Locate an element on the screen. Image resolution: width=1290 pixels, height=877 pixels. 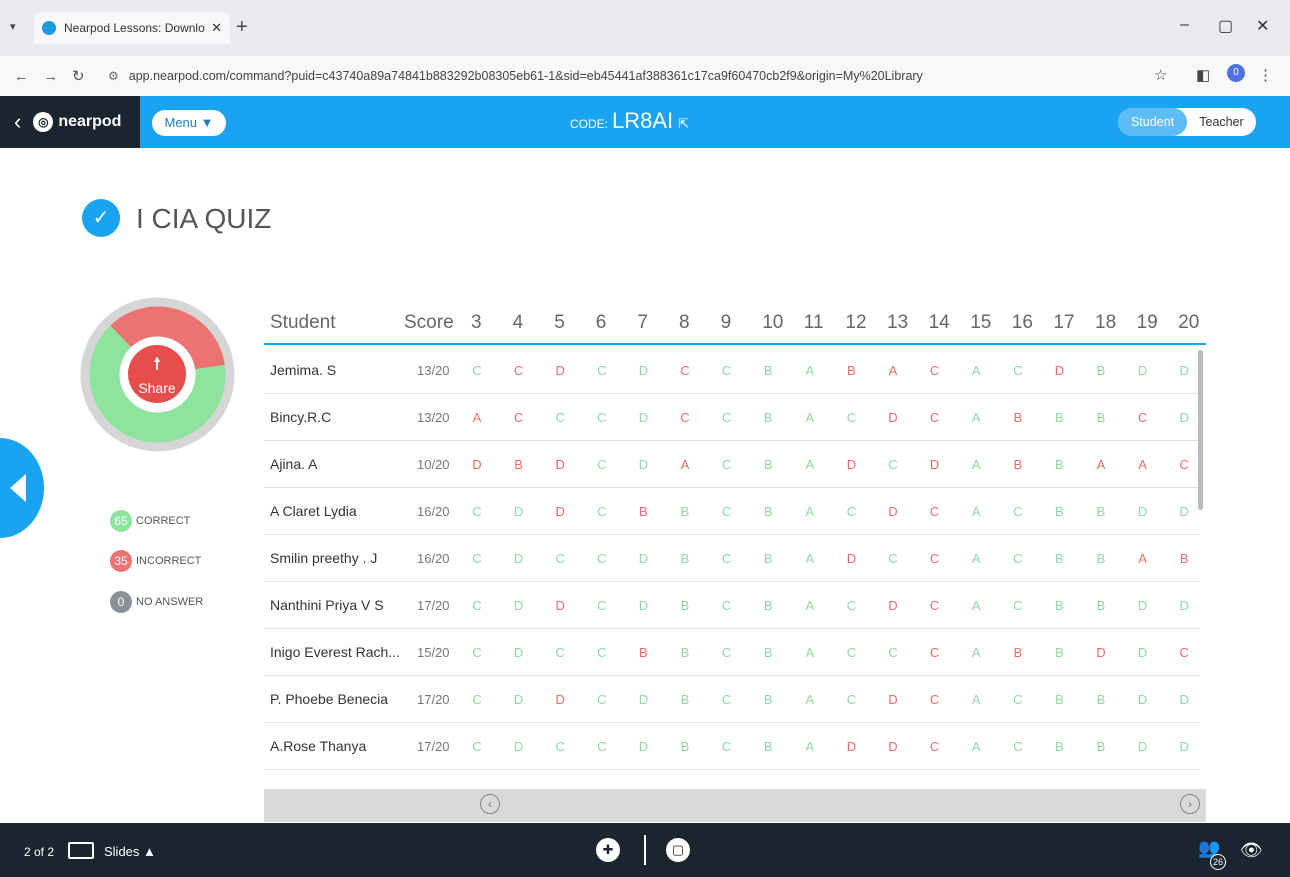
minimize-icon: – is located at coordinates (1184, 25).